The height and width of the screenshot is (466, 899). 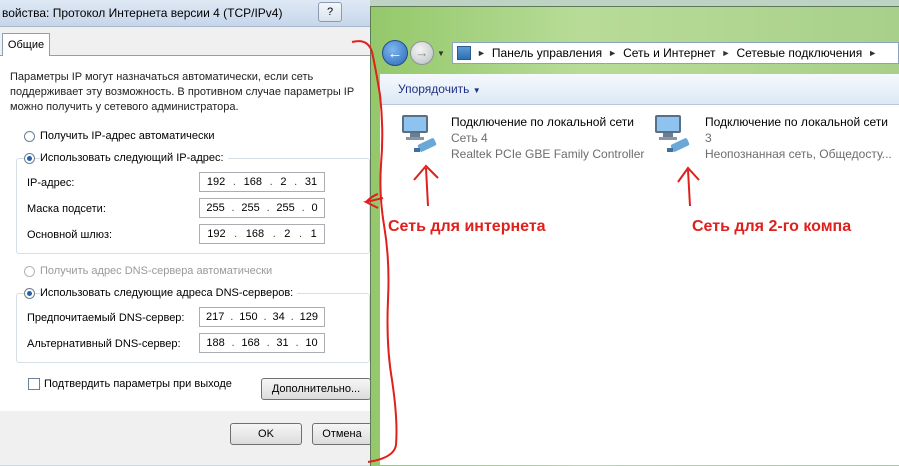 I want to click on dns-preferred-field: 217. 150. 34. 129, so click(x=262, y=317).